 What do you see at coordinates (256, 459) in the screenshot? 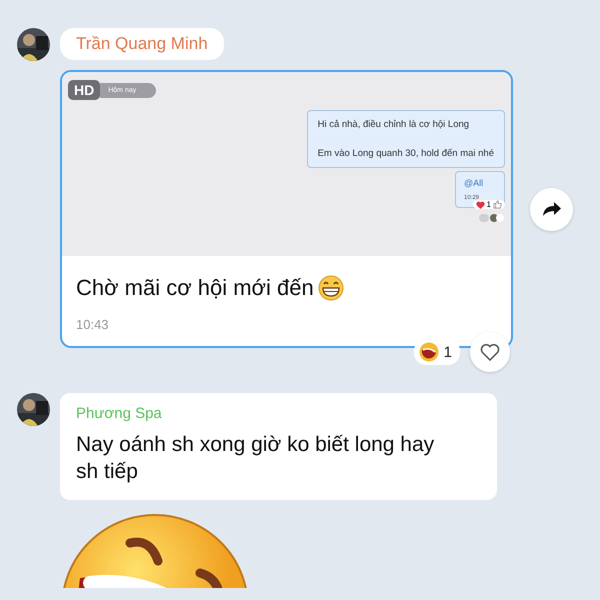
I see `message-text: Nay oánh sh xong giờ ko biết long hay sh tiếp` at bounding box center [256, 459].